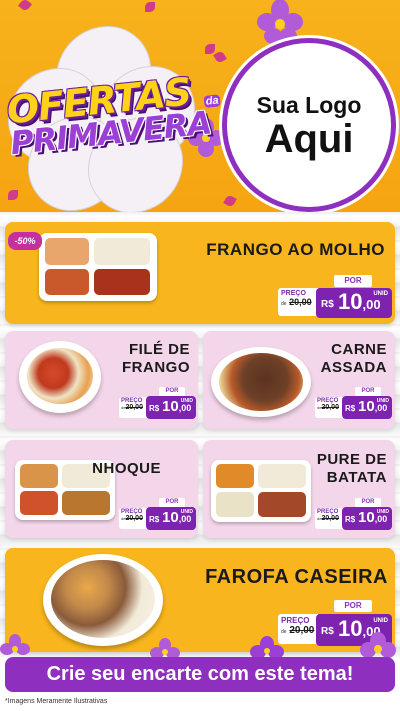 The width and height of the screenshot is (400, 711). Describe the element at coordinates (296, 577) in the screenshot. I see `product-name: FAROFA CASEIRA` at that location.